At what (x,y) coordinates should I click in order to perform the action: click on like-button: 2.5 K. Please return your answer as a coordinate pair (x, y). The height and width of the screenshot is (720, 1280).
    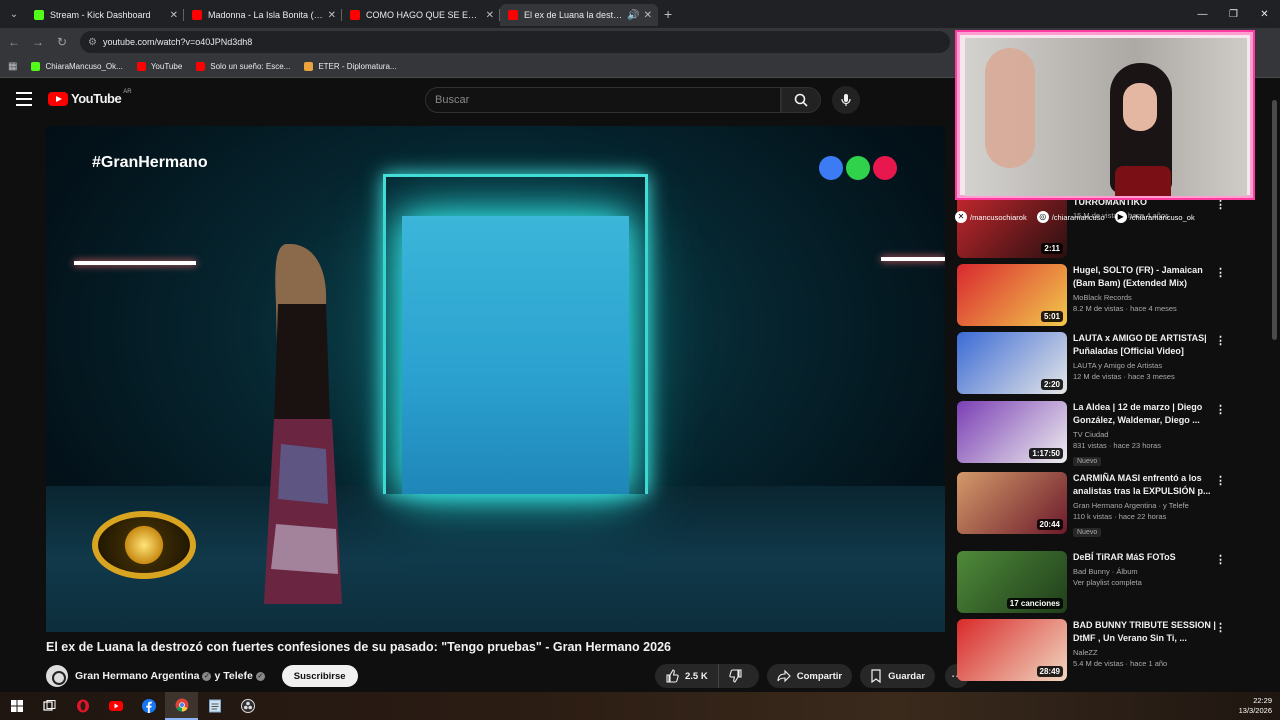
    Looking at the image, I should click on (687, 676).